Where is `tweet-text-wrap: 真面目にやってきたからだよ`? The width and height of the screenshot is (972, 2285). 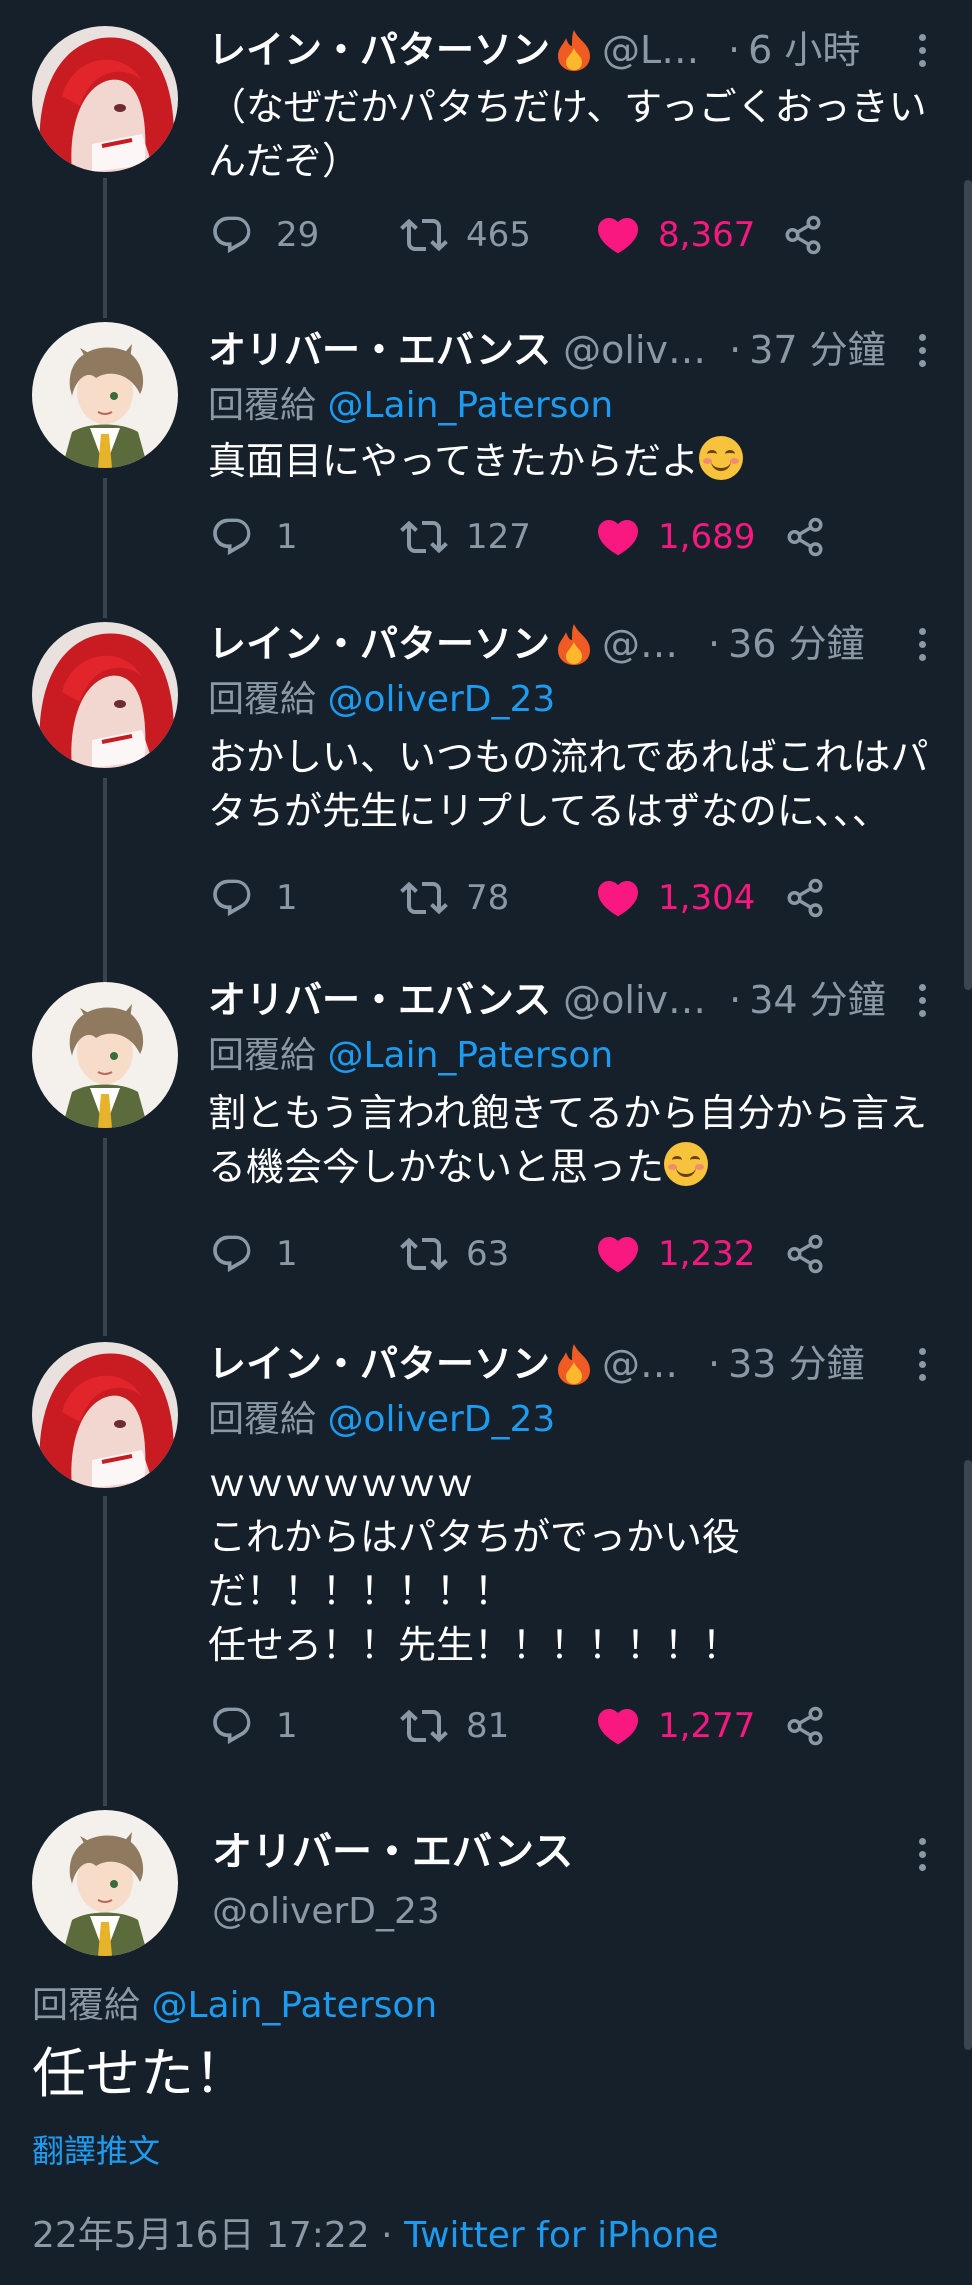
tweet-text-wrap: 真面目にやってきたからだよ is located at coordinates (575, 461).